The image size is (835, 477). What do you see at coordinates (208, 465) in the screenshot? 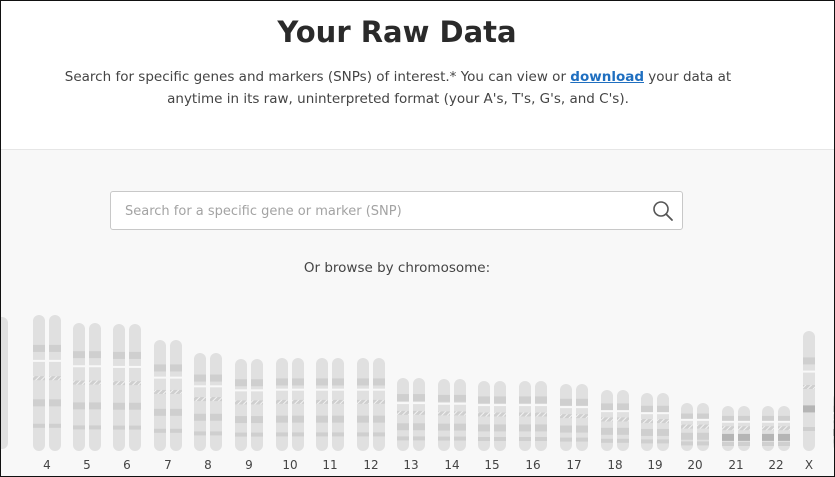
I see `chromosome-label: 8` at bounding box center [208, 465].